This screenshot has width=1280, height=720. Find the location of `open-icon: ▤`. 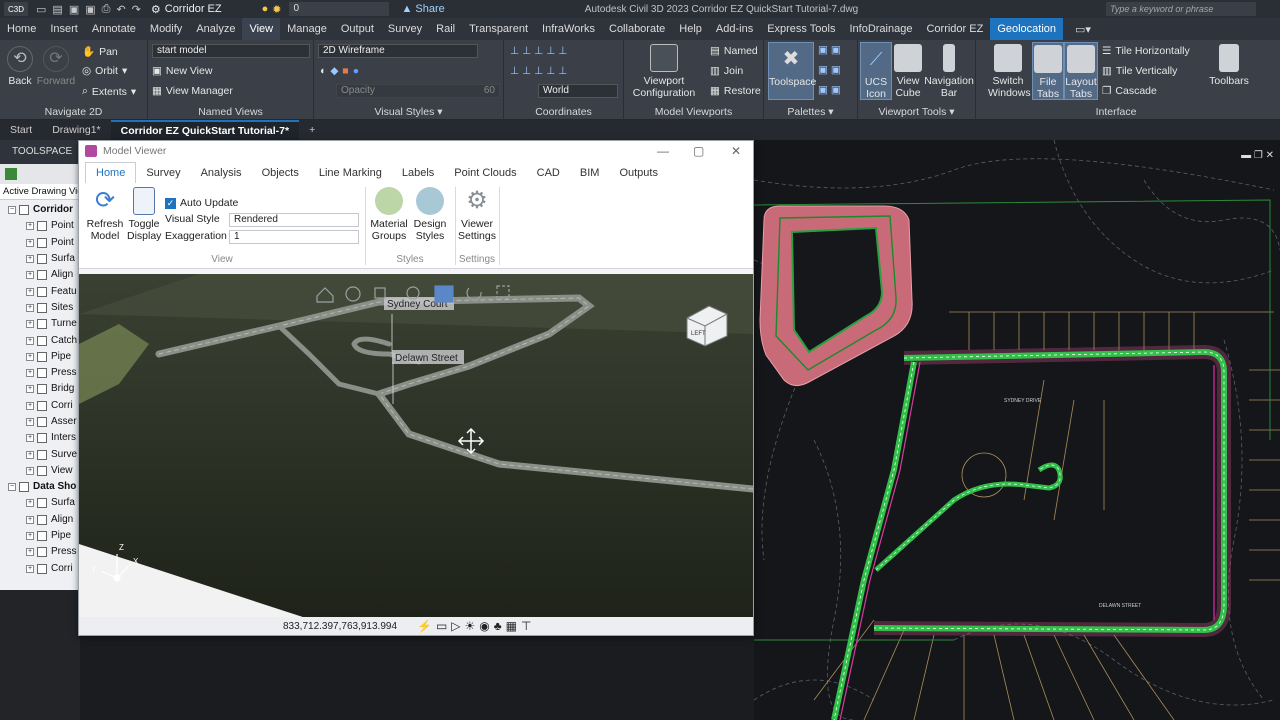

open-icon: ▤ is located at coordinates (57, 9).